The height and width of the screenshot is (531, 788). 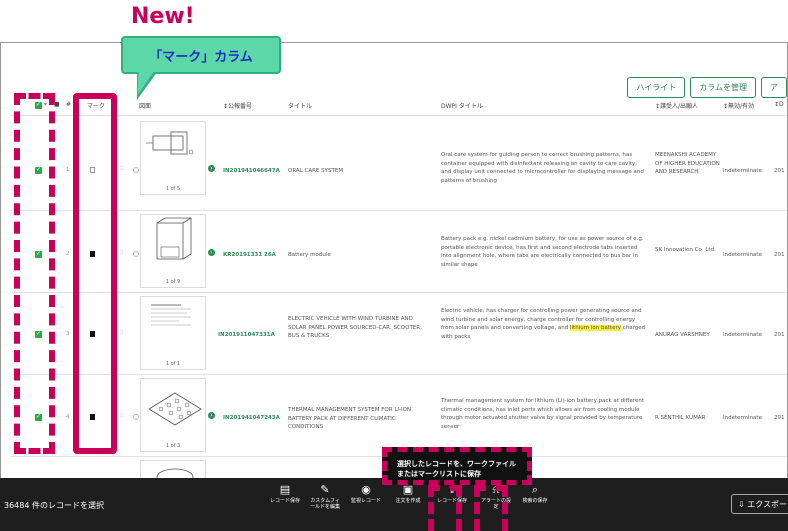 What do you see at coordinates (68, 417) in the screenshot?
I see `row-number: 4` at bounding box center [68, 417].